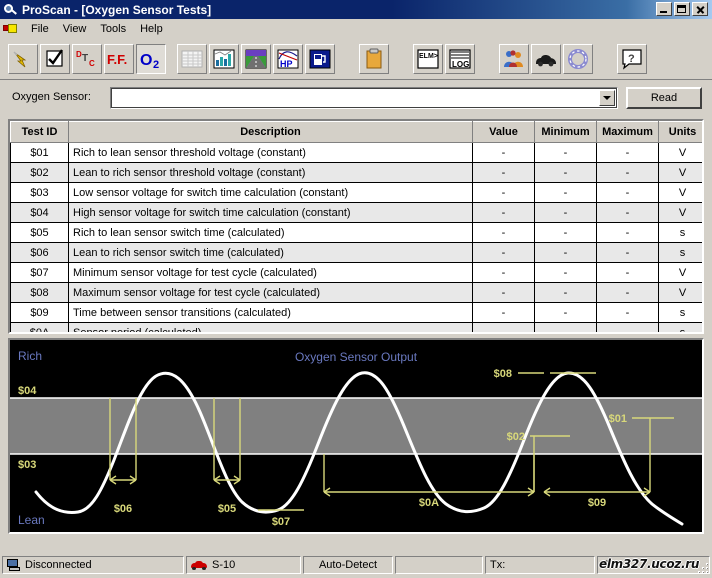 Image resolution: width=712 pixels, height=578 pixels. I want to click on clipboard-button, so click(374, 59).